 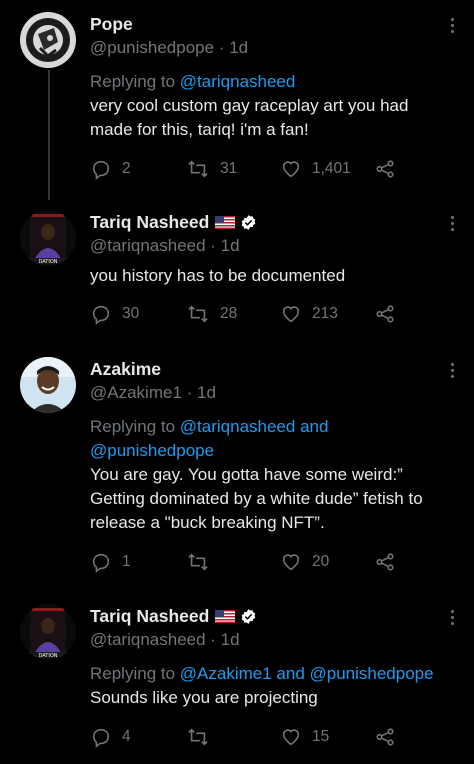 I want to click on retweet-button: 31, so click(x=211, y=169).